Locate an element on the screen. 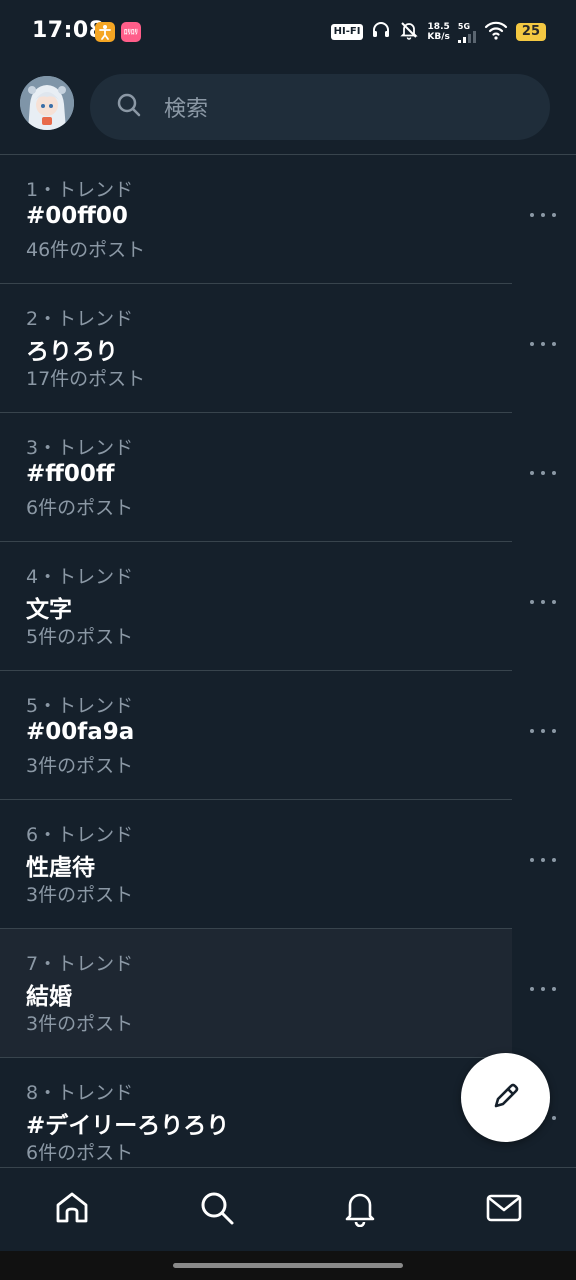 Image resolution: width=576 pixels, height=1280 pixels. mail-icon is located at coordinates (504, 1210).